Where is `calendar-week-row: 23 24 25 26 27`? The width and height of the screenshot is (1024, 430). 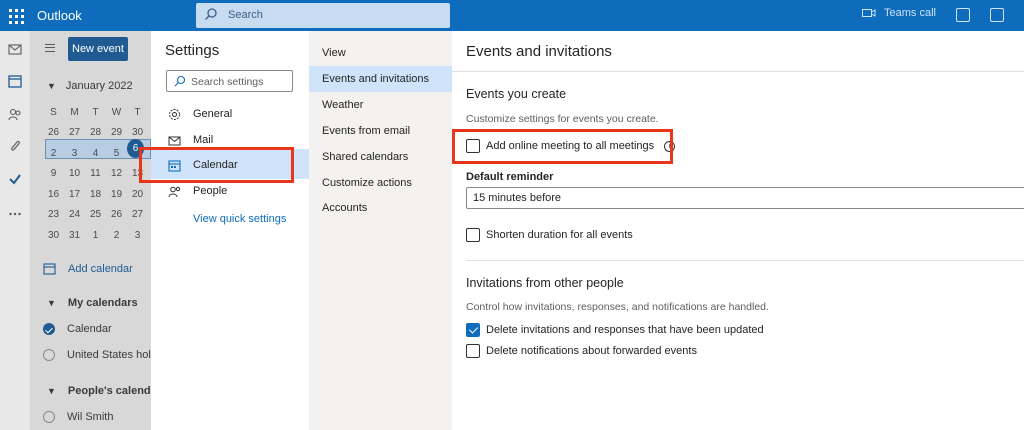 calendar-week-row: 23 24 25 26 27 is located at coordinates (97, 215).